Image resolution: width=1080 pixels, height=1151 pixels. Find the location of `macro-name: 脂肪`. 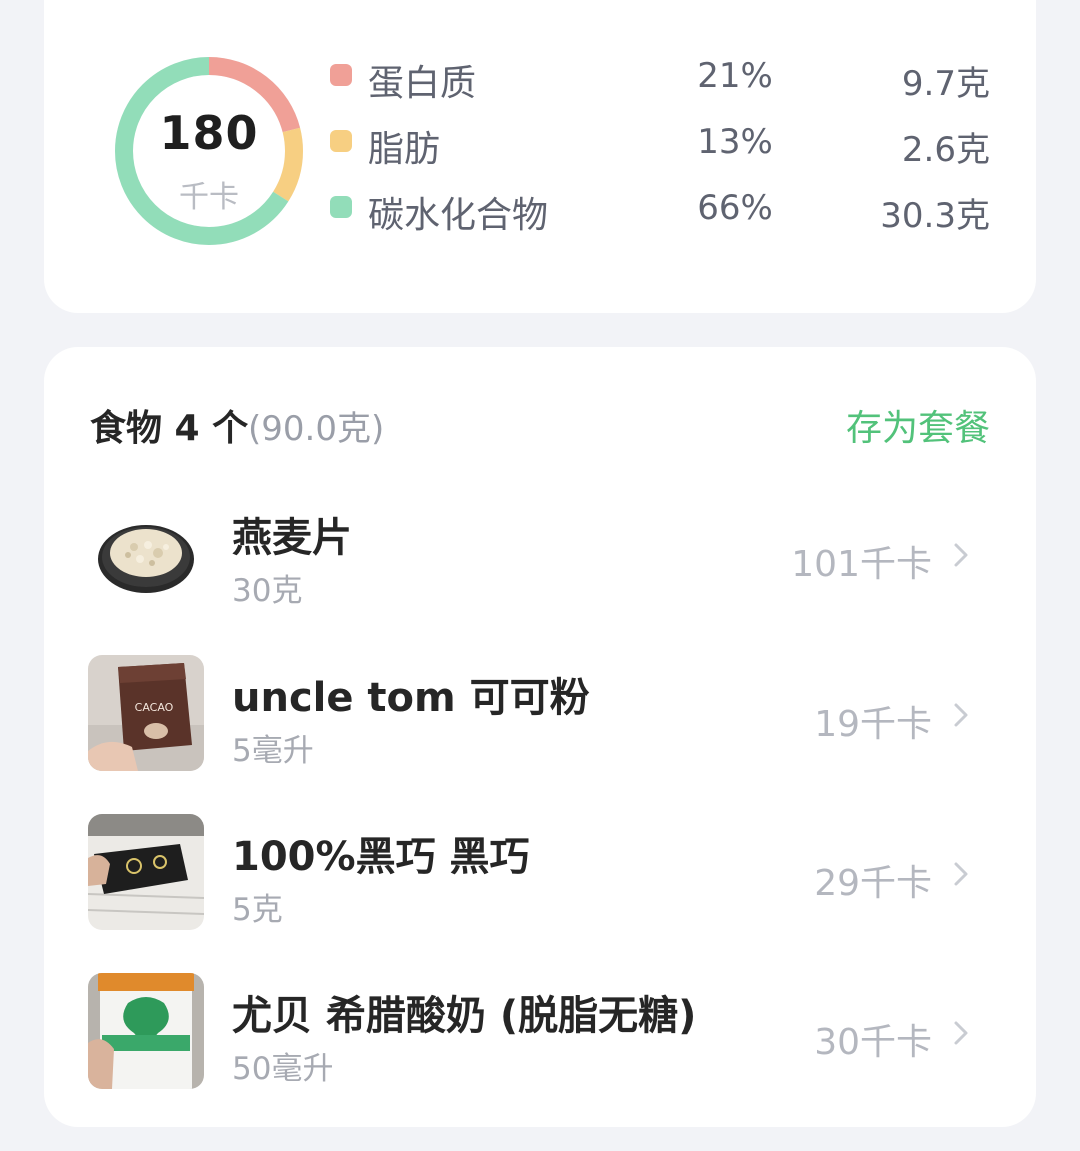

macro-name: 脂肪 is located at coordinates (404, 149).